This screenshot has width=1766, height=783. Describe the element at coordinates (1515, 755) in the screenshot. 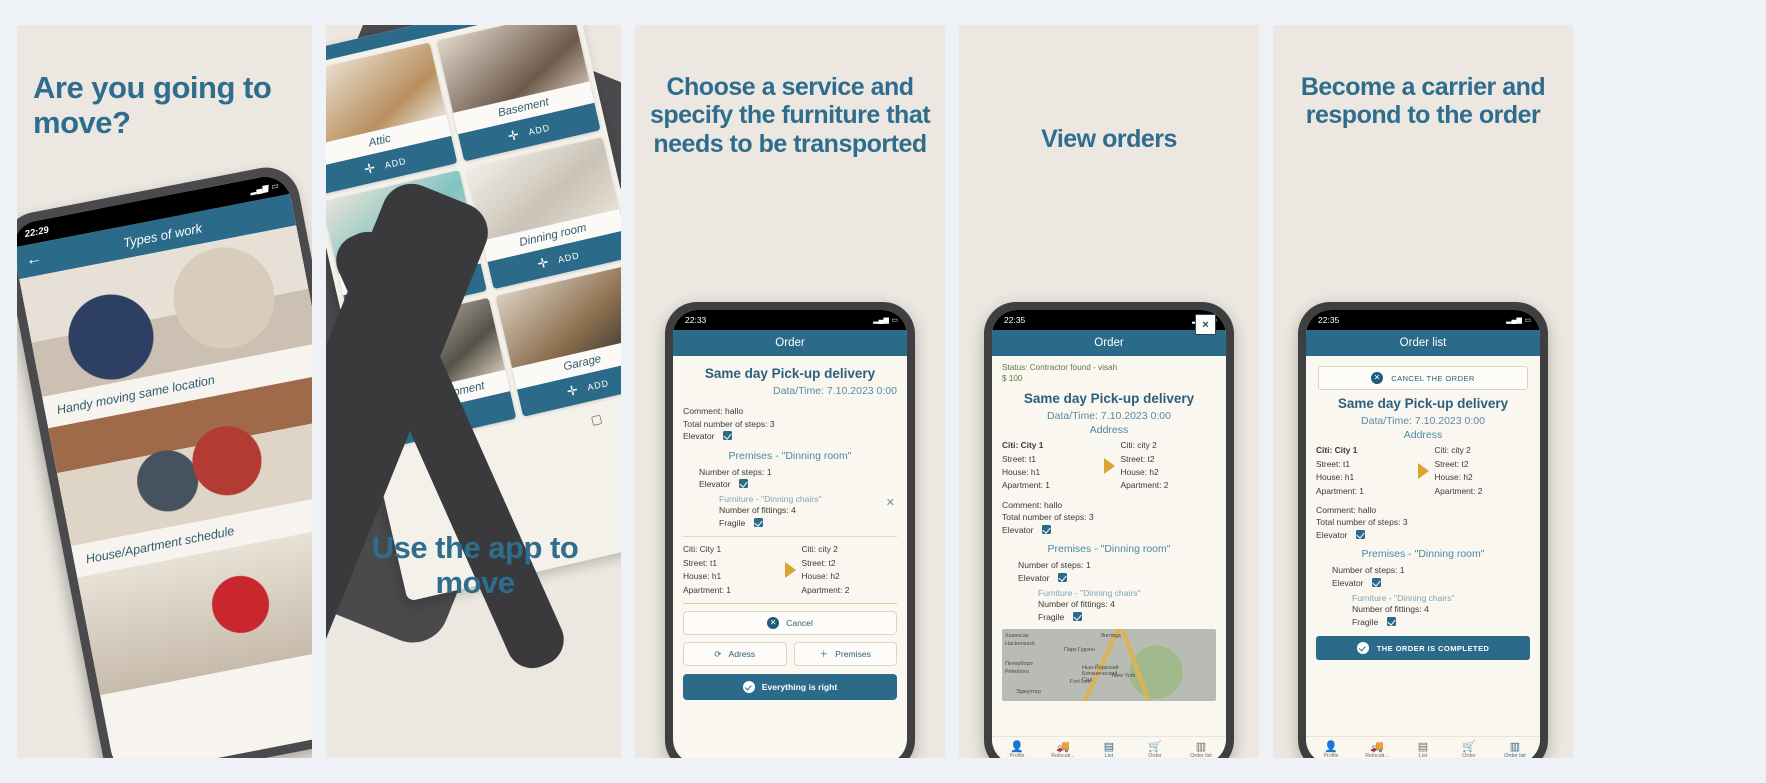

I see `nav-label: Order list` at that location.